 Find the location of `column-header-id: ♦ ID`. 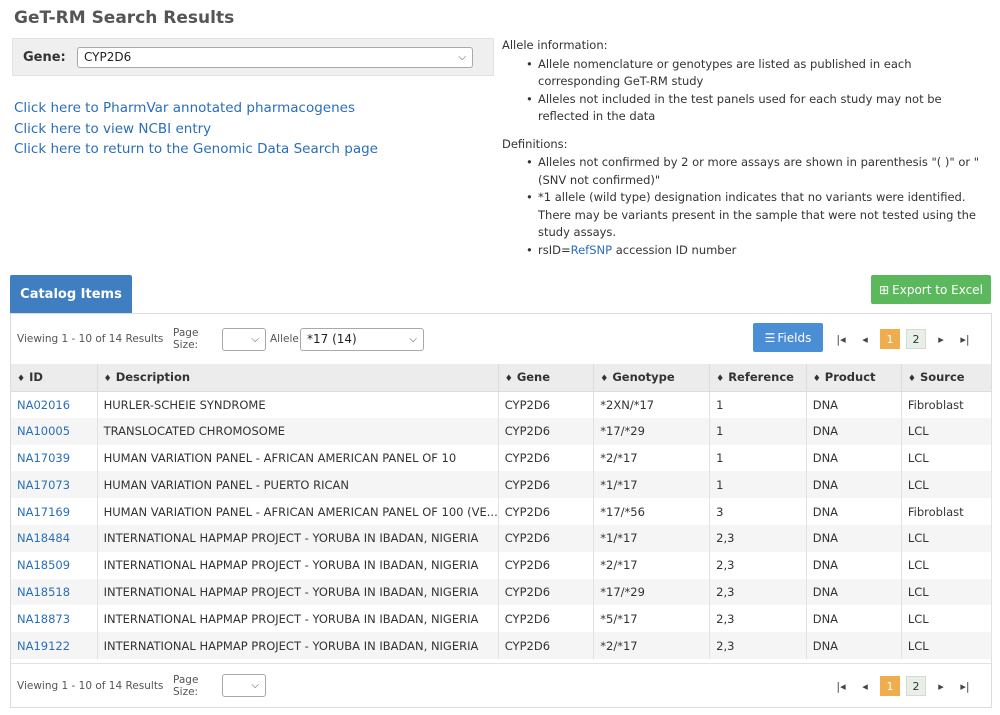

column-header-id: ♦ ID is located at coordinates (54, 378).